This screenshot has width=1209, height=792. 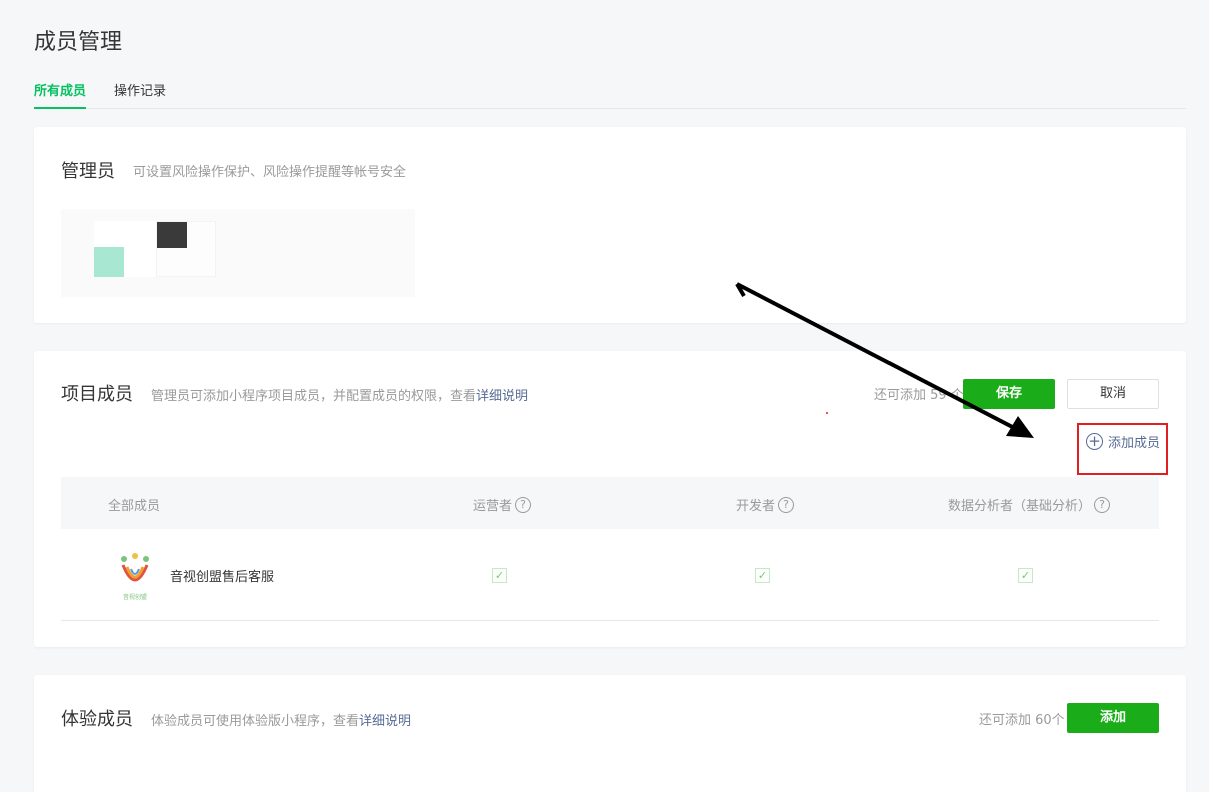 I want to click on tab-operation-log: 操作记录, so click(x=140, y=93).